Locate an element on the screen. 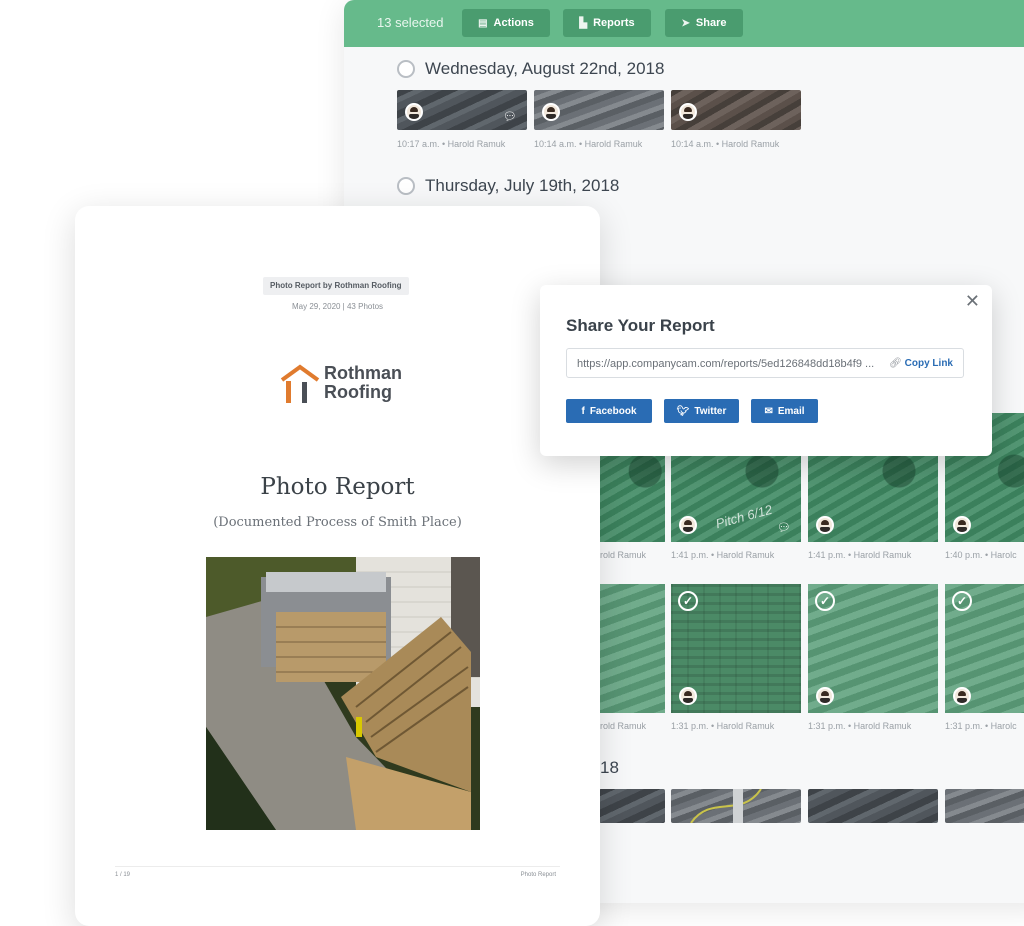  date-label: Wednesday, August 22nd, 2018 is located at coordinates (545, 68).